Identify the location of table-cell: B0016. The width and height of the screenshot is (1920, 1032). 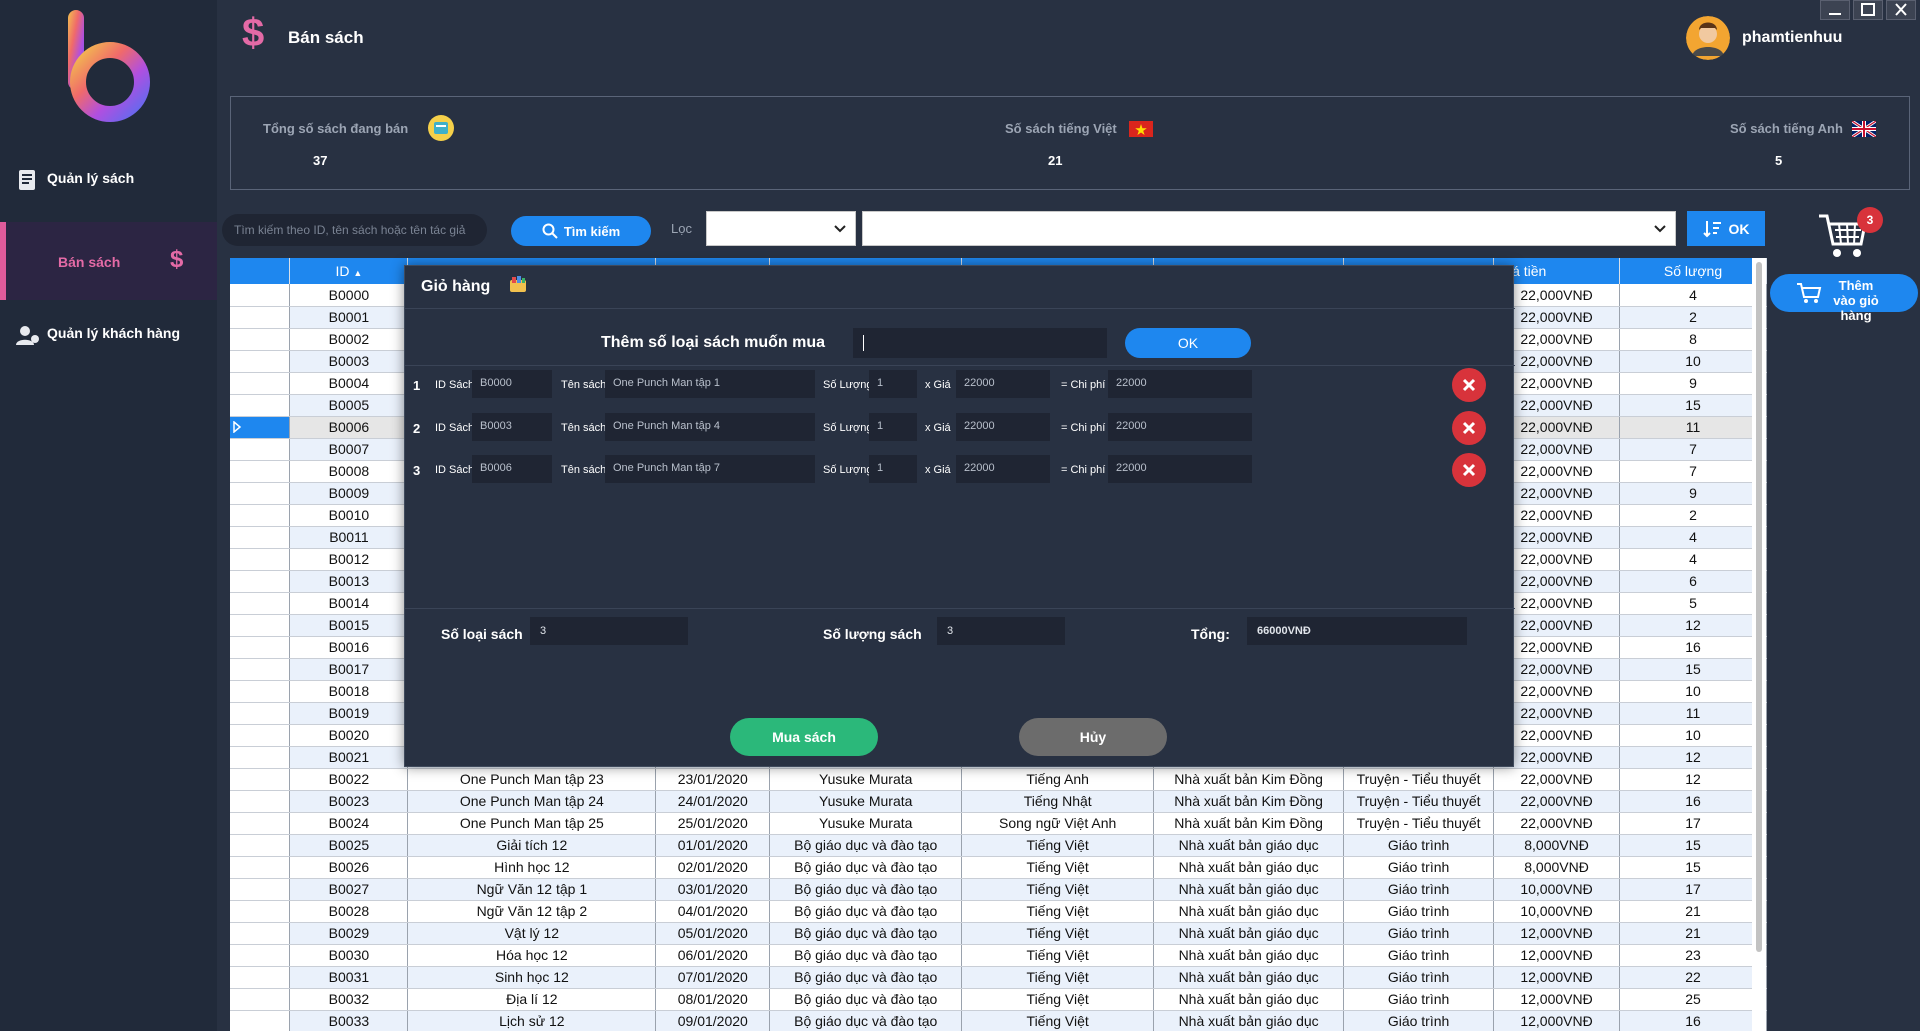
(349, 647).